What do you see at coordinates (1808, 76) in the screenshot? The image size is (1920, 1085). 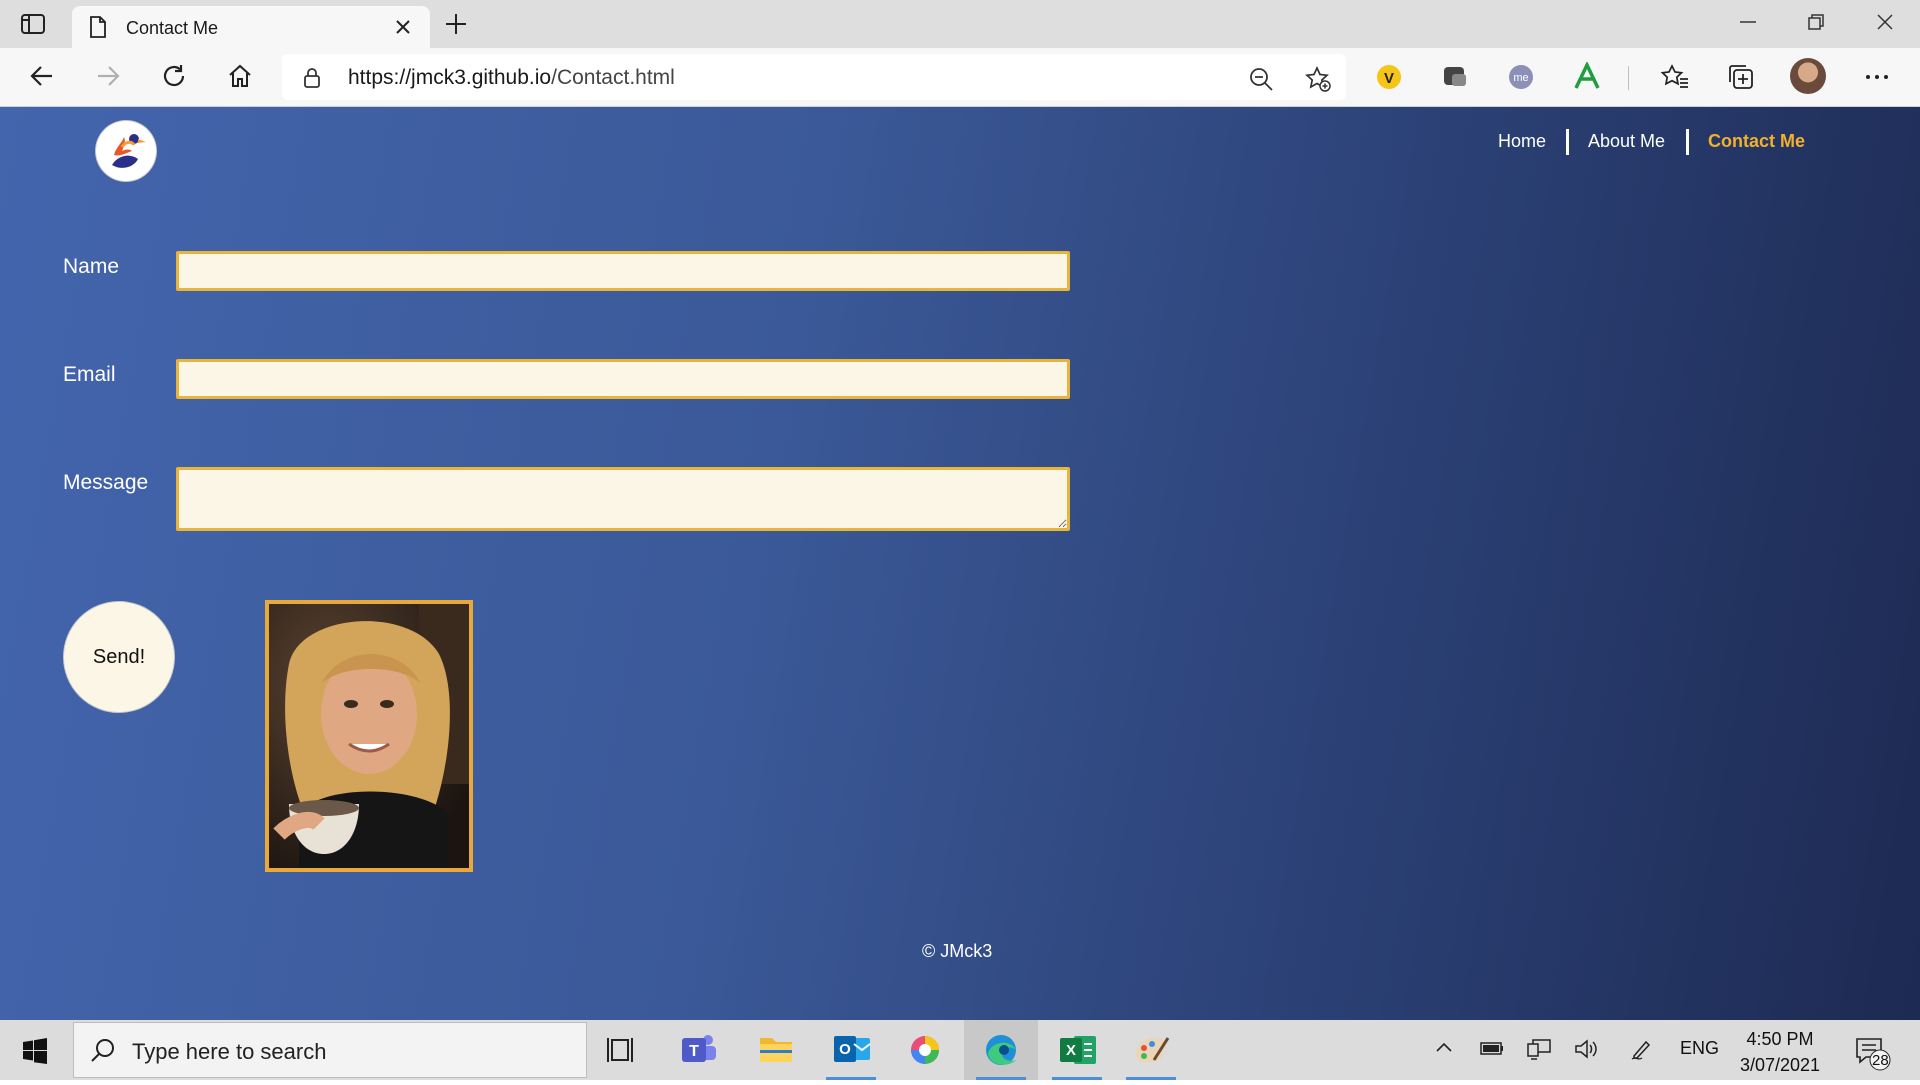 I see `profile-avatar` at bounding box center [1808, 76].